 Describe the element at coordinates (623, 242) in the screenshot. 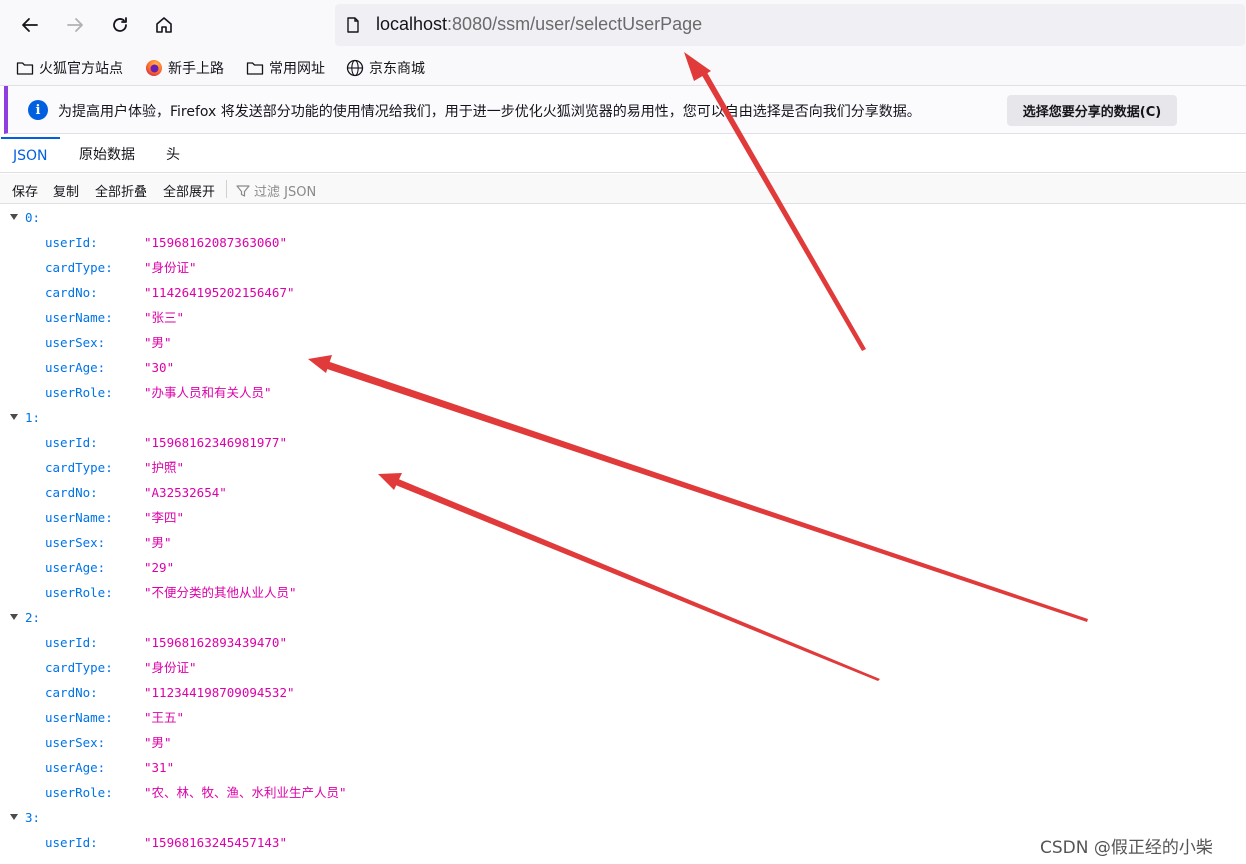

I see `json-field-row: userId: "15968162087363060"` at that location.